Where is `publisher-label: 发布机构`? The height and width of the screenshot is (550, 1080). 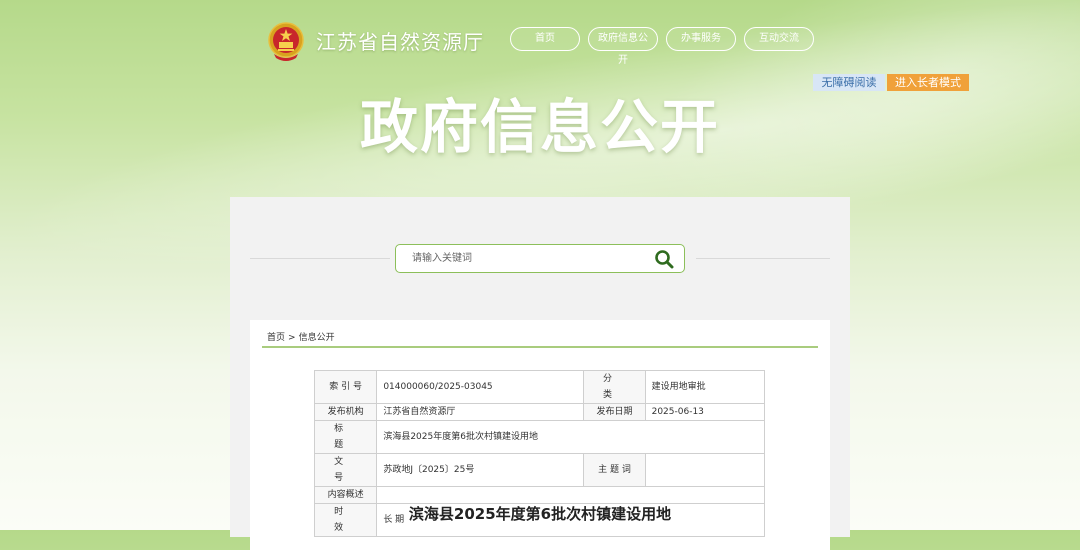
publisher-label: 发布机构 is located at coordinates (345, 412).